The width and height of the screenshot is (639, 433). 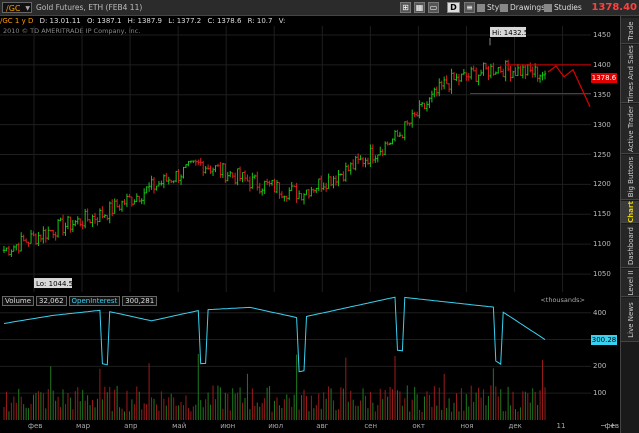 What do you see at coordinates (562, 300) in the screenshot?
I see `thousands-label: <thousands>` at bounding box center [562, 300].